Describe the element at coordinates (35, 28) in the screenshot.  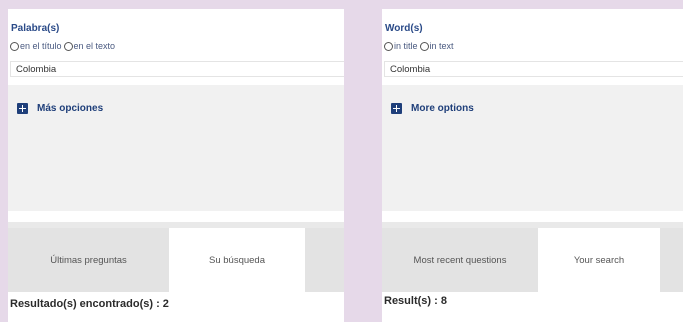
I see `words-field-label: Palabra(s)` at that location.